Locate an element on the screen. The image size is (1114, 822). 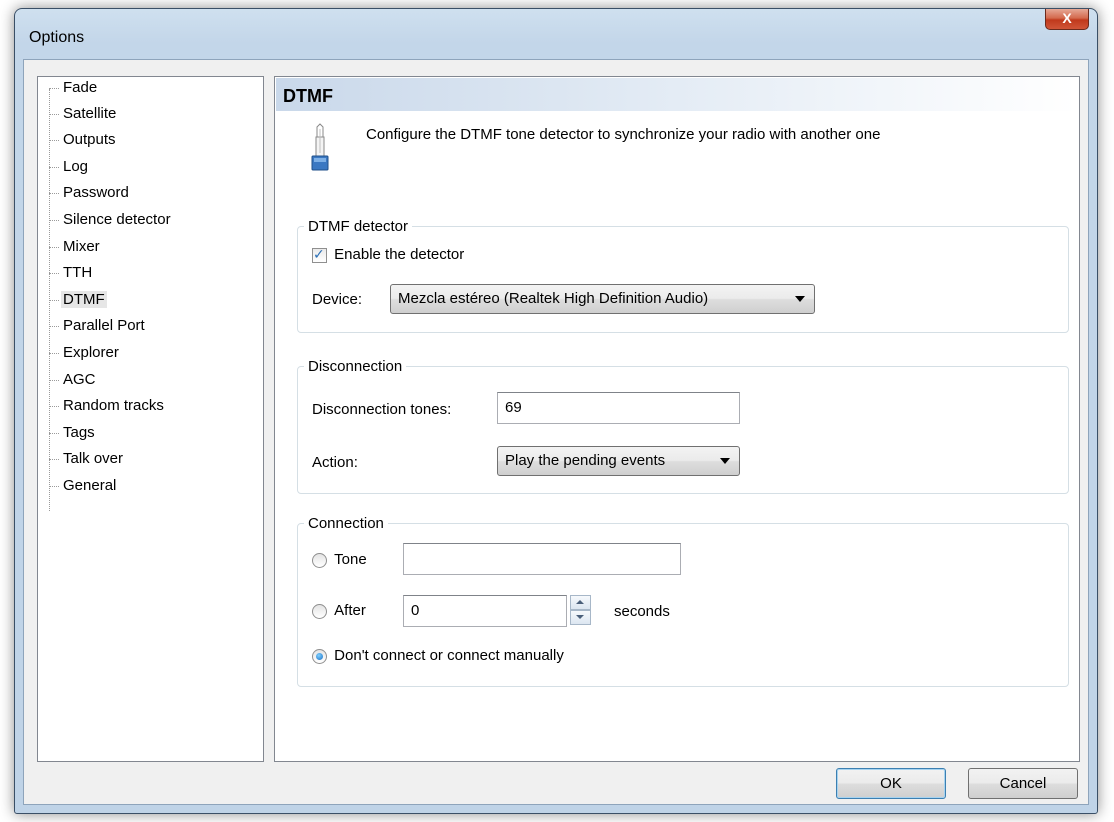
window-title: Options is located at coordinates (57, 37).